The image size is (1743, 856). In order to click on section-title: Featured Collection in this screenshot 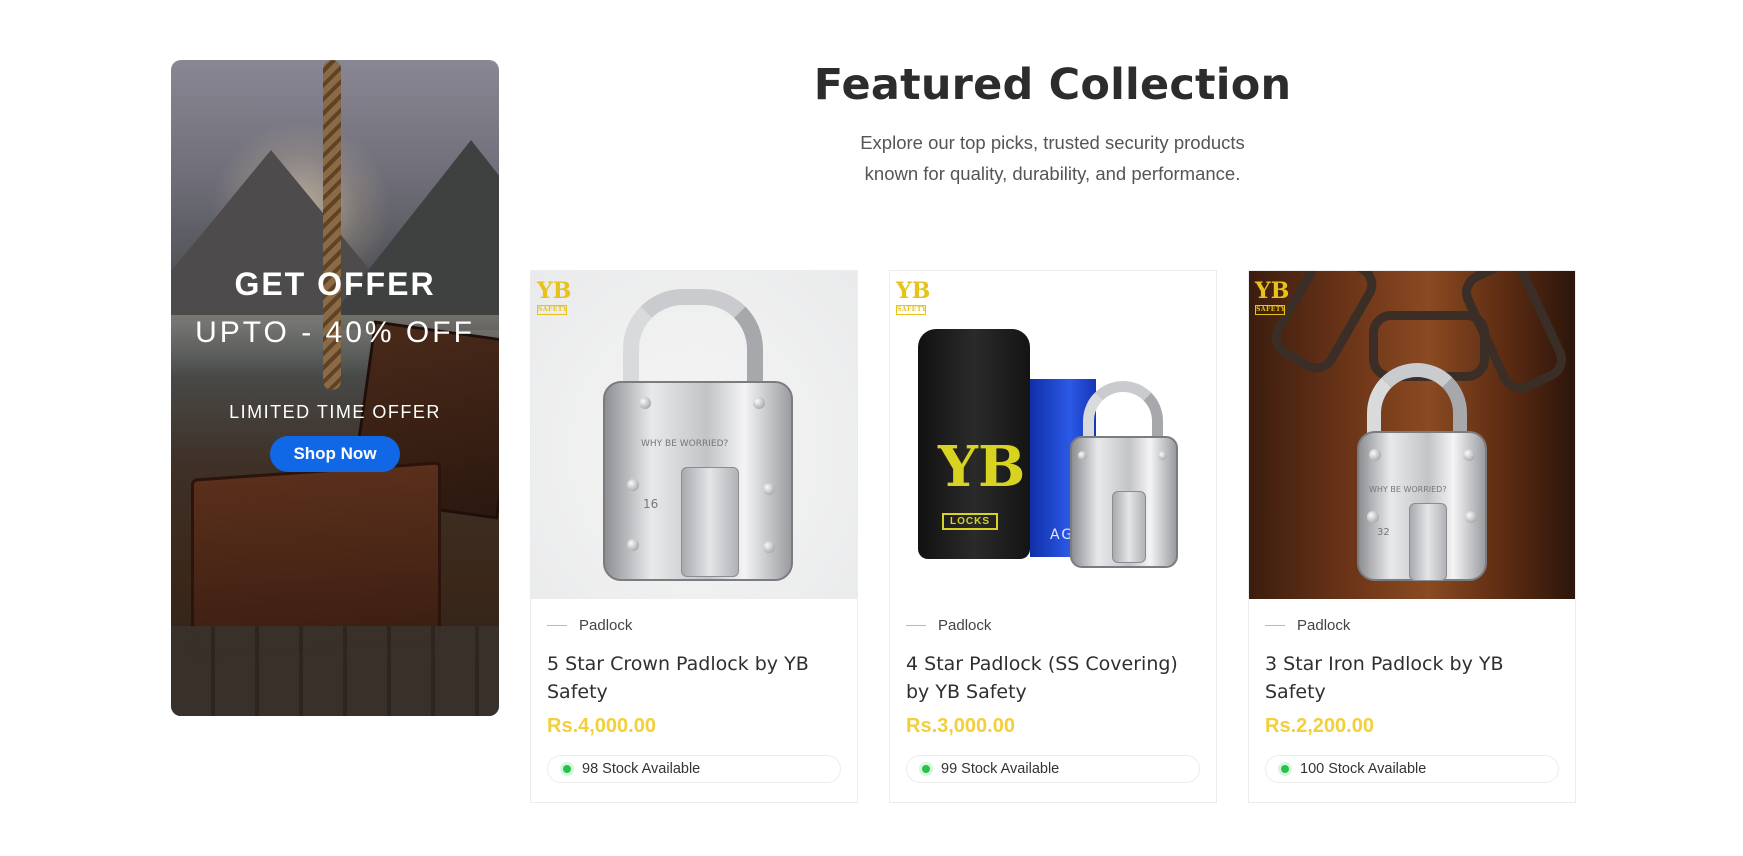, I will do `click(1052, 85)`.